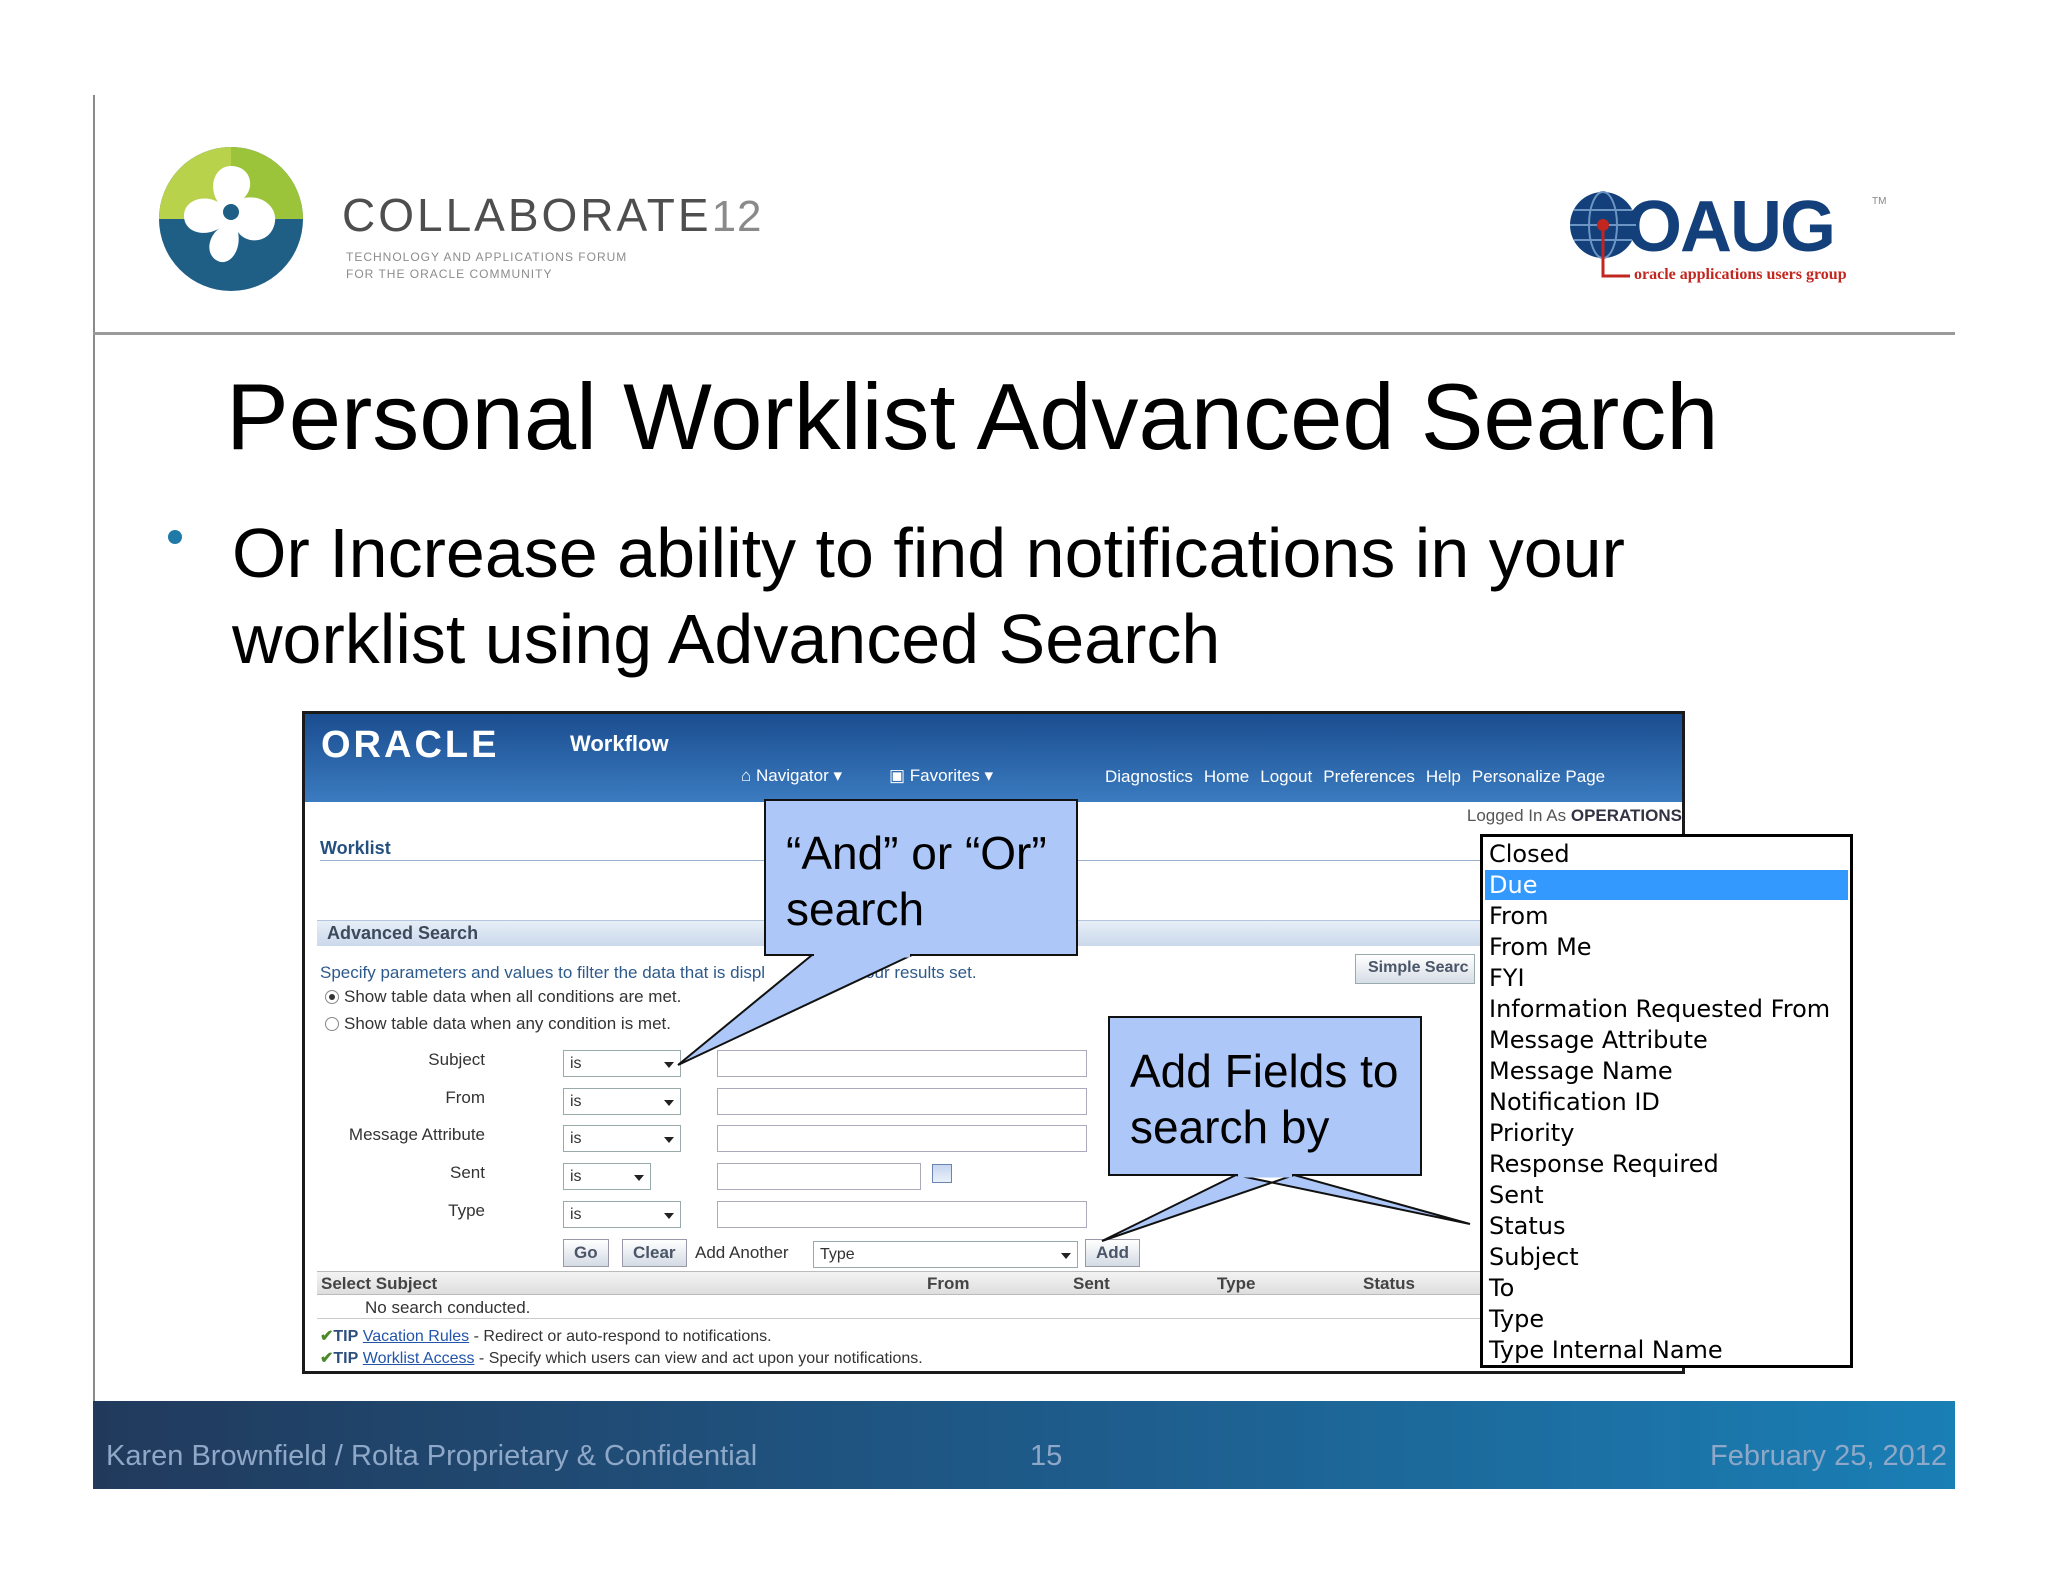 This screenshot has height=1582, width=2048. I want to click on simple-search-button: Simple Searc, so click(1415, 969).